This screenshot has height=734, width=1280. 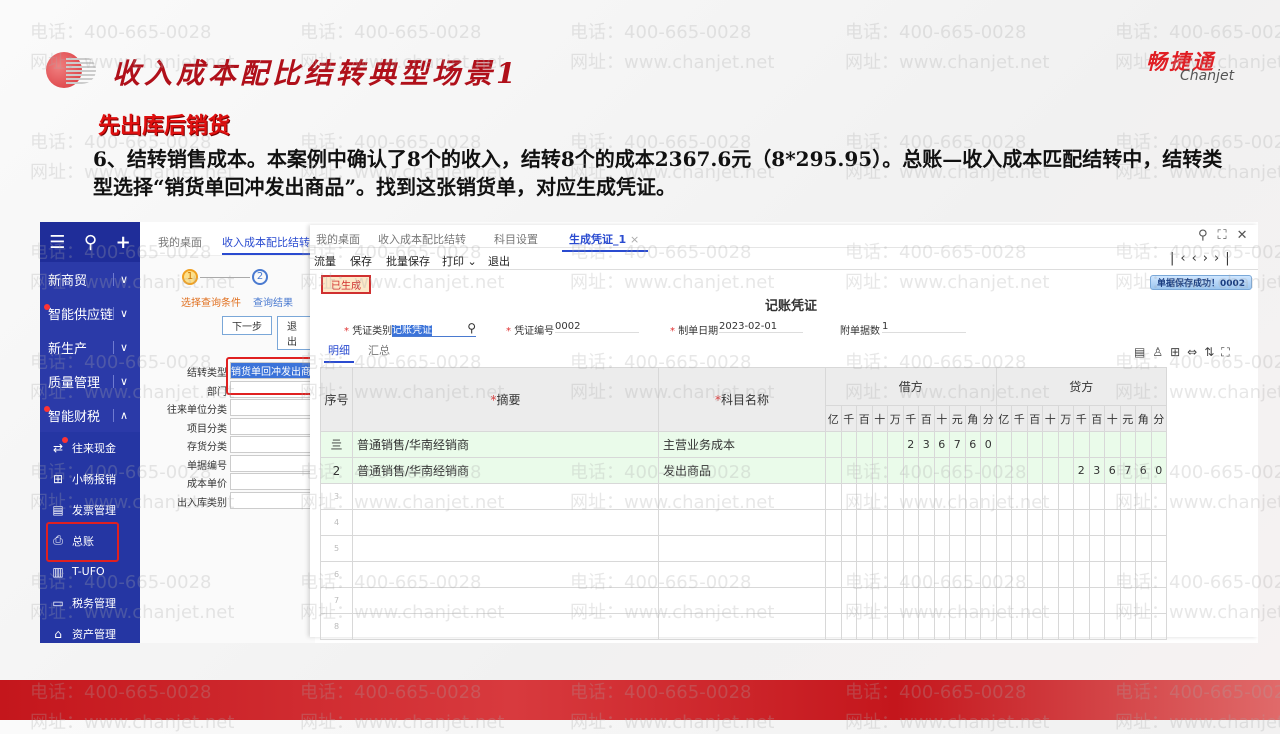 What do you see at coordinates (505, 470) in the screenshot?
I see `cell-summary: 普通销售/华南经销商` at bounding box center [505, 470].